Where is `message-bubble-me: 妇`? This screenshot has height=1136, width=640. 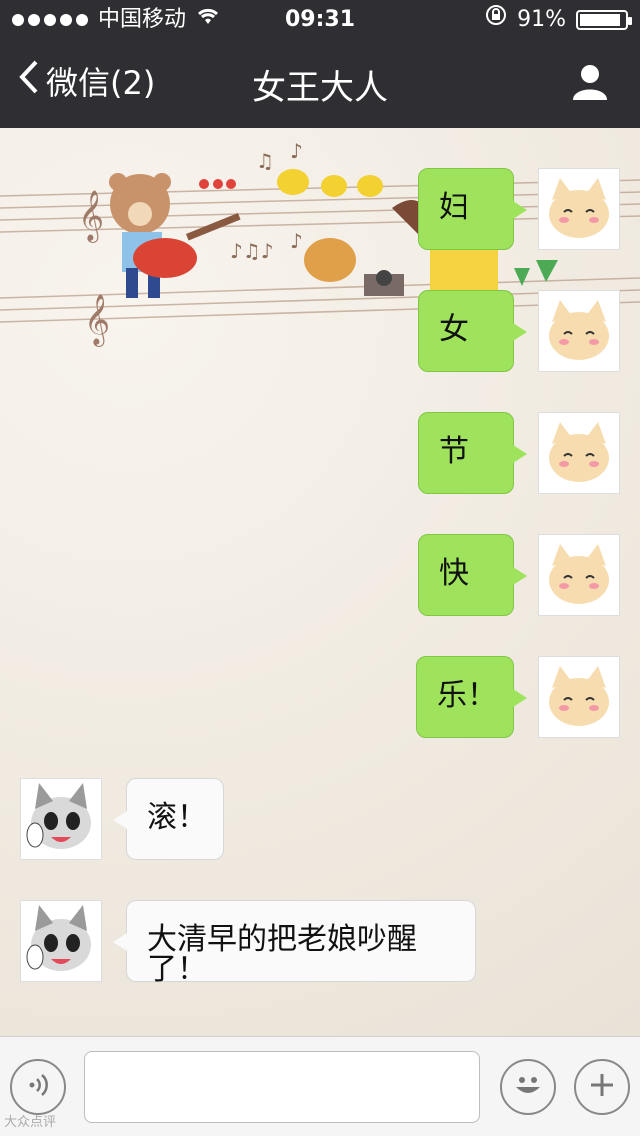 message-bubble-me: 妇 is located at coordinates (472, 209).